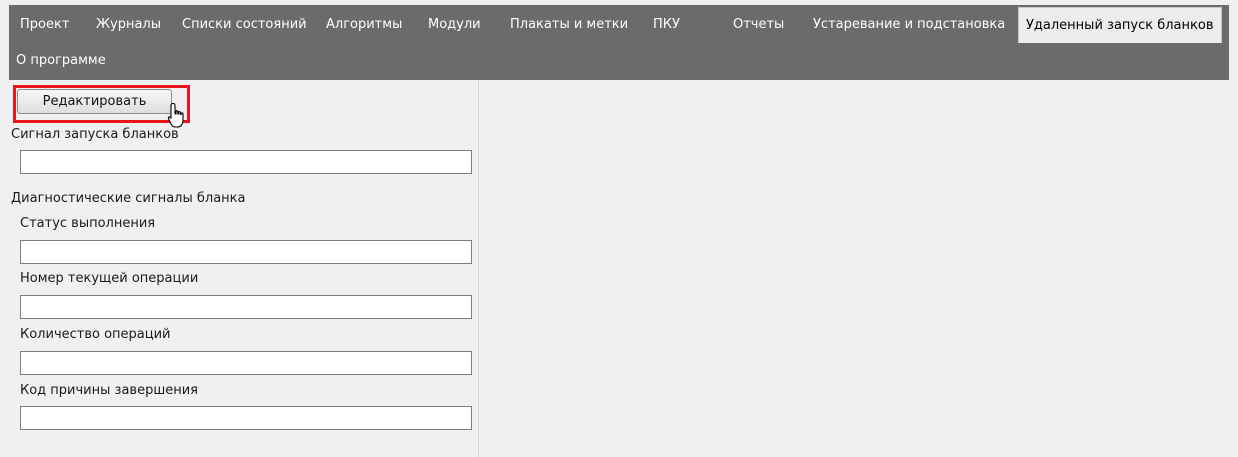  I want to click on current-operation-label: Номер текущей операции, so click(109, 278).